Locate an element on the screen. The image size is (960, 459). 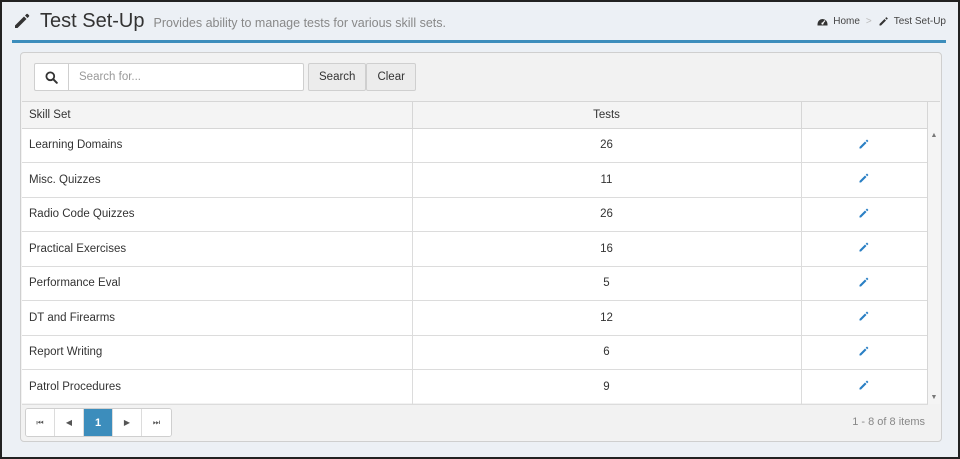
table-row: DT and Firearms 12 is located at coordinates (475, 318).